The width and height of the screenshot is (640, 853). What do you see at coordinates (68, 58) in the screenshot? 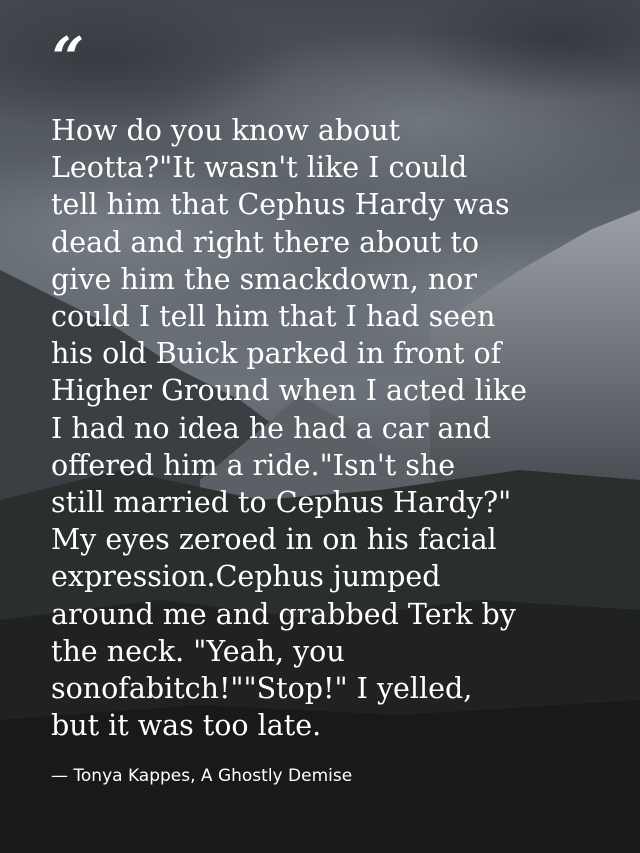
I see `quote-mark: “` at bounding box center [68, 58].